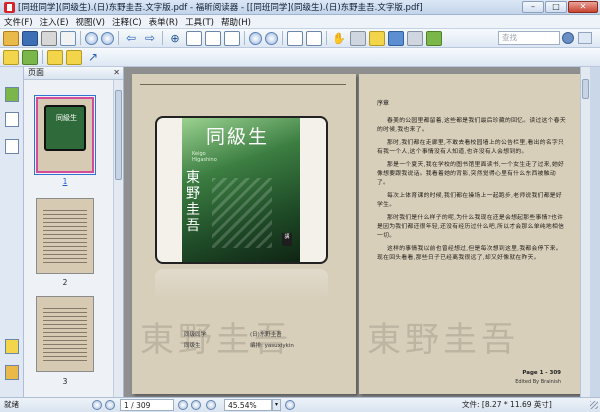 This screenshot has height=412, width=600. What do you see at coordinates (469, 200) in the screenshot?
I see `paragraph: 每次上体育课的时候,我们都在操场上一起跑步,老师说我们都是好学生。` at bounding box center [469, 200].